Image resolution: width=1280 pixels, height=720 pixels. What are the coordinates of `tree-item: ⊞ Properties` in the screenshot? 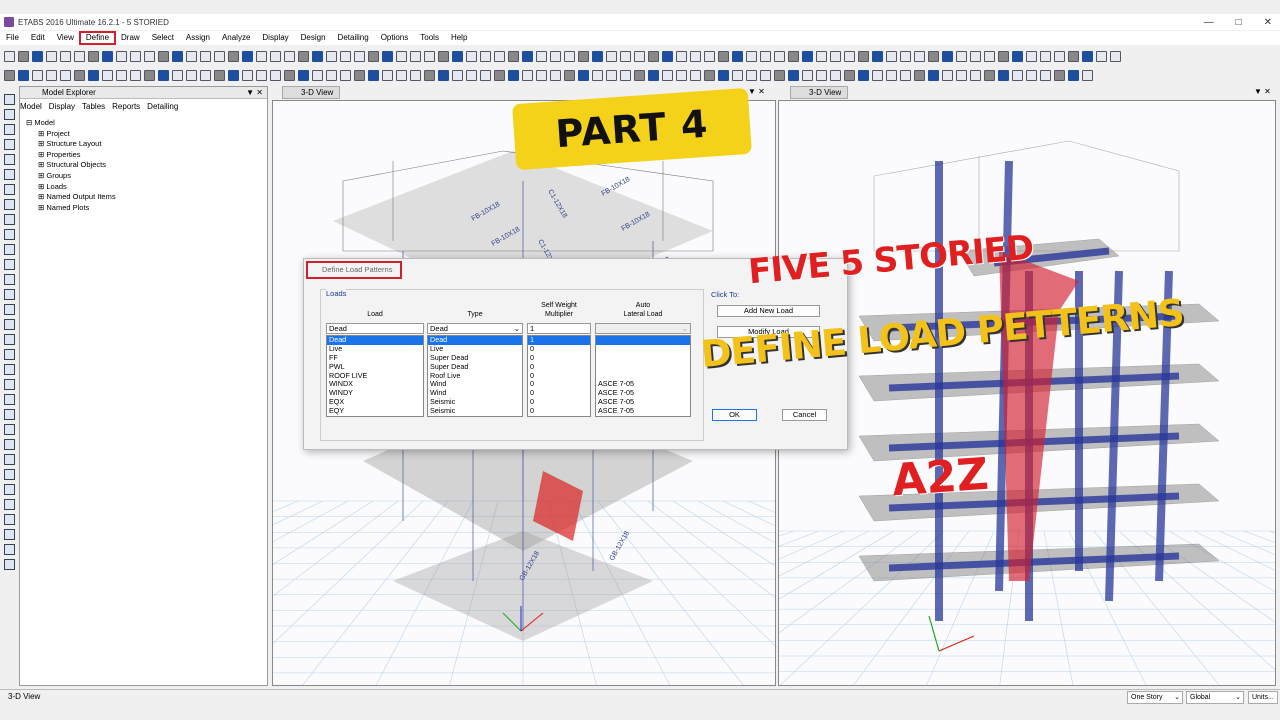 It's located at (71, 155).